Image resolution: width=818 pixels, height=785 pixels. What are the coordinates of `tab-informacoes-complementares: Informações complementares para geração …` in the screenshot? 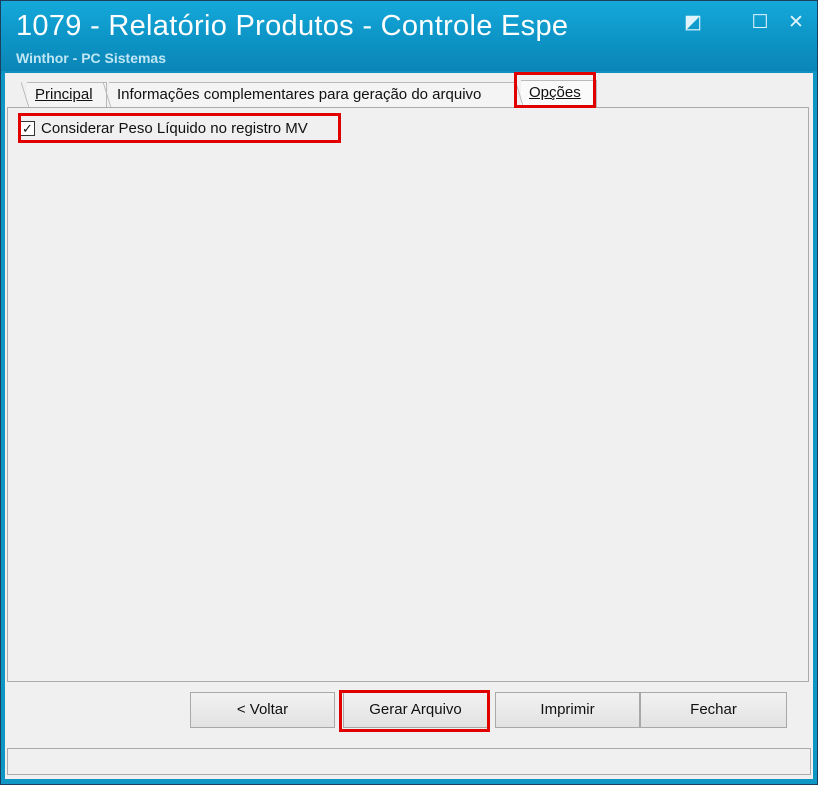 It's located at (309, 95).